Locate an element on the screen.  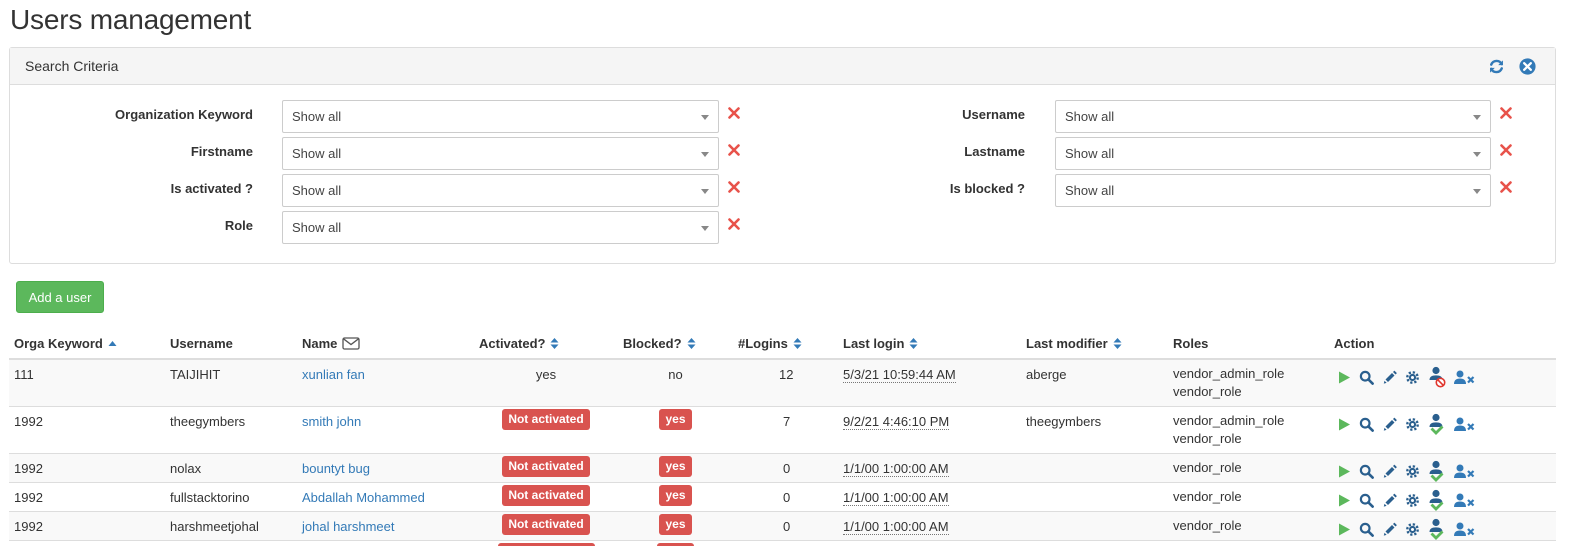
filter-label: Role is located at coordinates (238, 225).